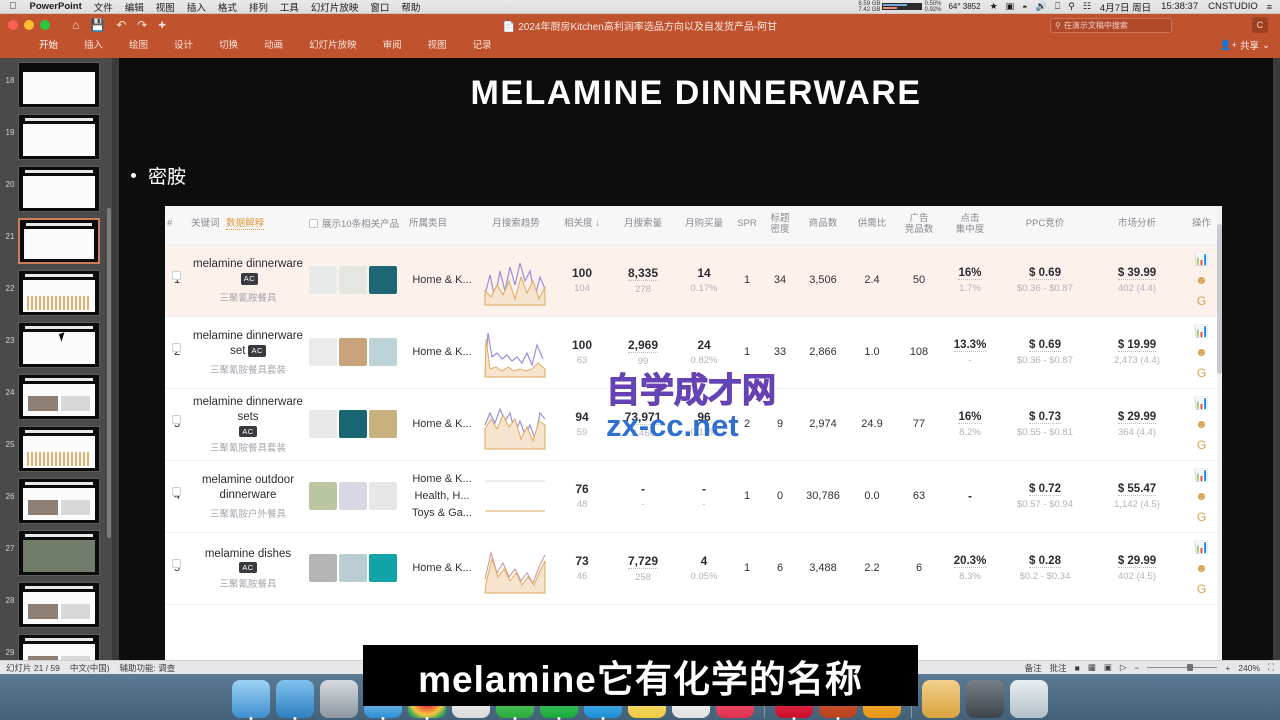  What do you see at coordinates (932, 7) in the screenshot?
I see `cpu-stat-widget: 0.50% 0.92%` at bounding box center [932, 7].